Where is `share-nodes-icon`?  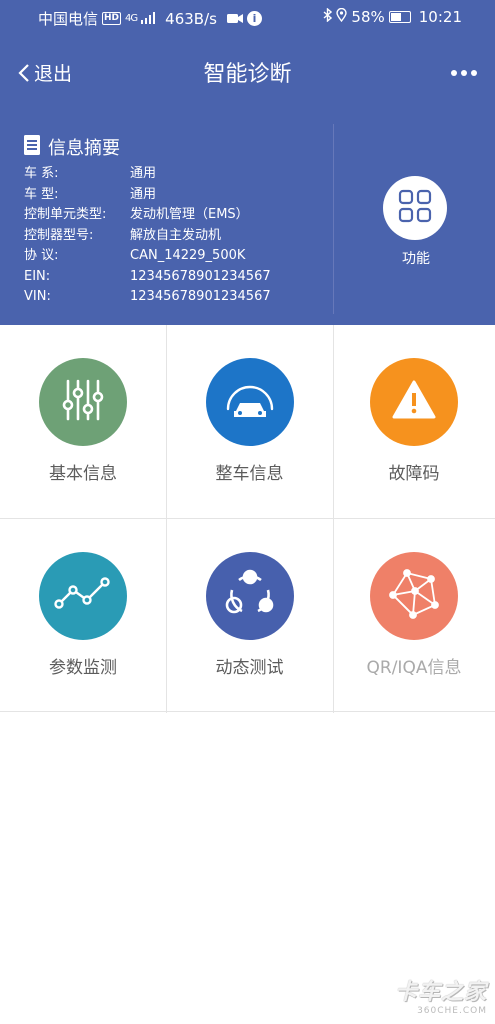 share-nodes-icon is located at coordinates (250, 596).